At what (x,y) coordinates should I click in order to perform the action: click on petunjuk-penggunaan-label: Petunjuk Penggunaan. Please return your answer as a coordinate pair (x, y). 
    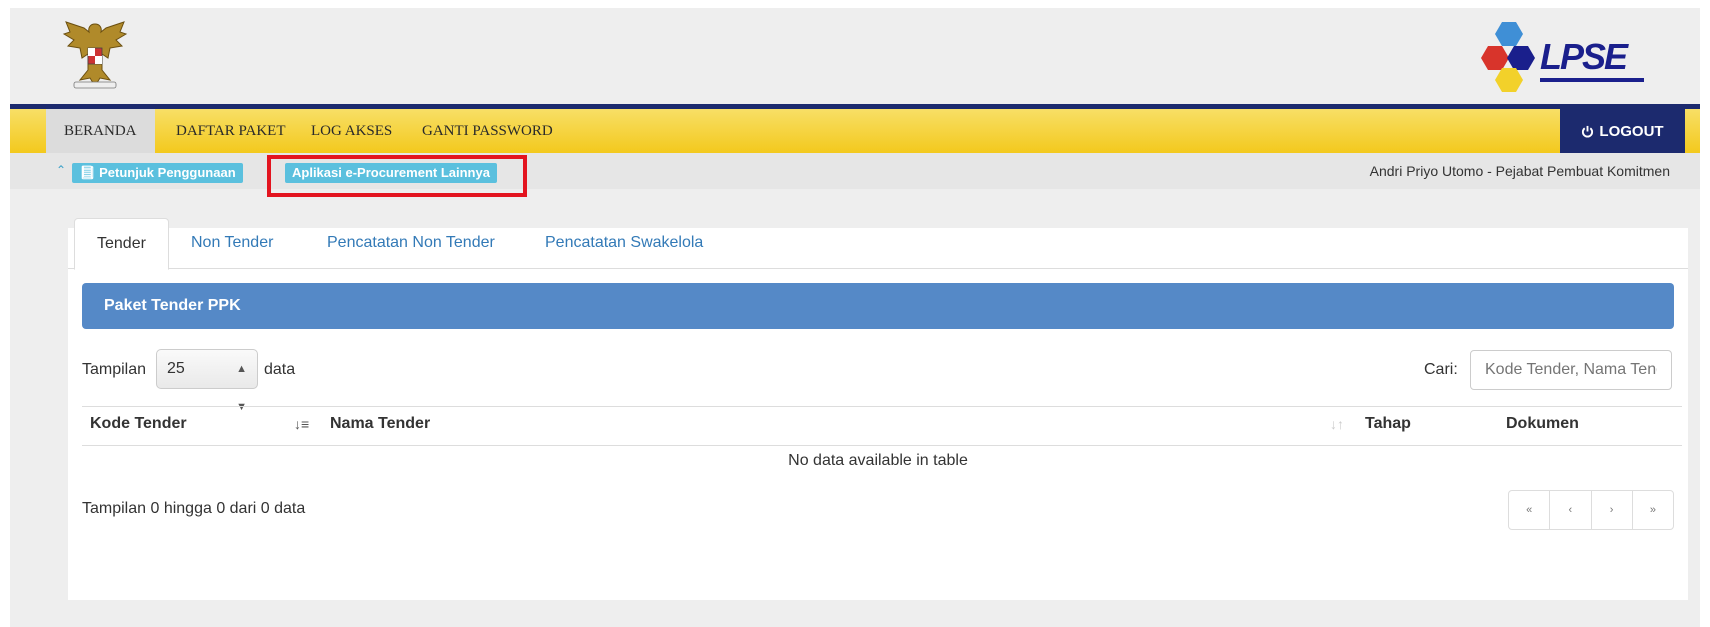
    Looking at the image, I should click on (167, 172).